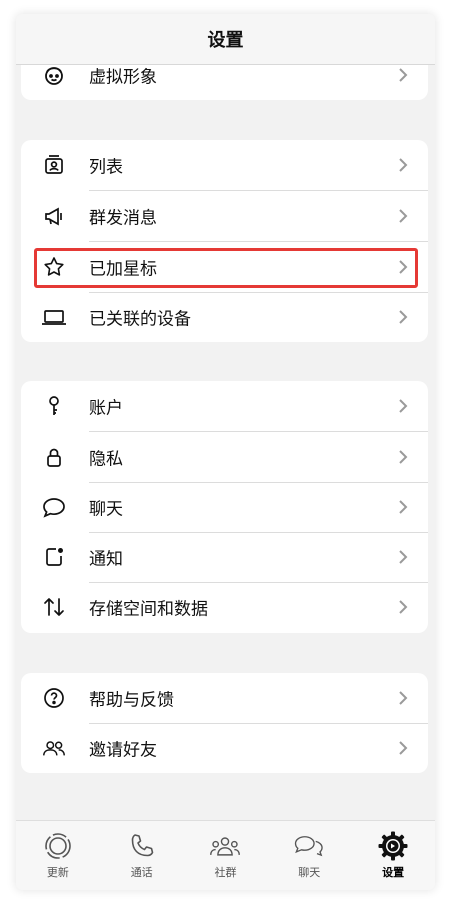  I want to click on row-label: 帮助与反馈, so click(131, 700).